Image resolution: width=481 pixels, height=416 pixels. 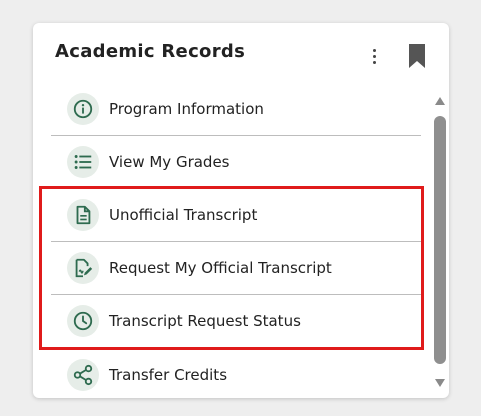 What do you see at coordinates (83, 162) in the screenshot?
I see `list-icon` at bounding box center [83, 162].